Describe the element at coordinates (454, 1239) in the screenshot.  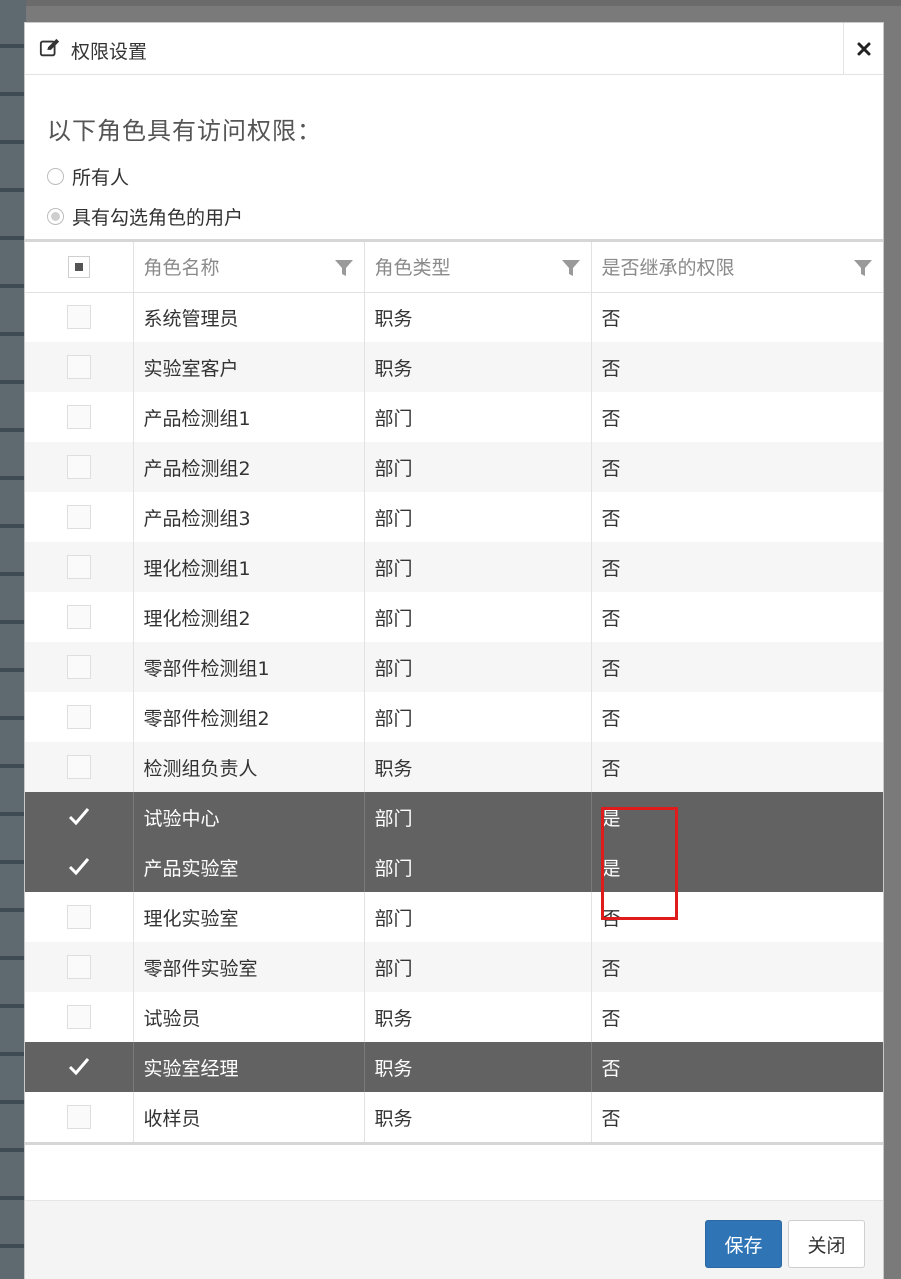
I see `dialog-footer: 保存 关闭` at that location.